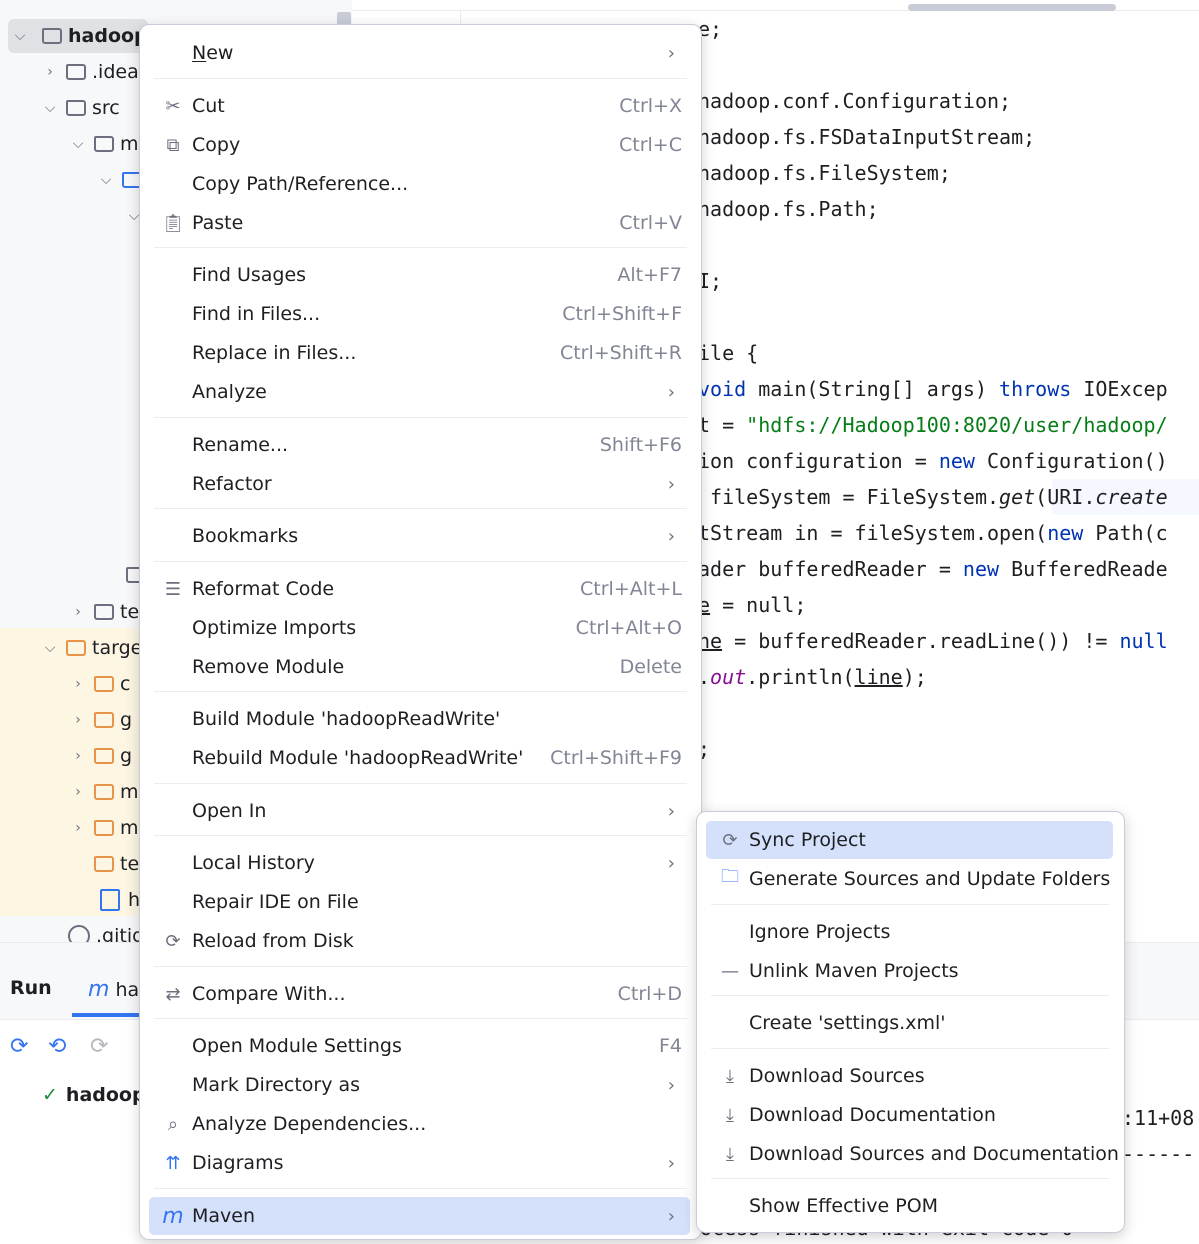 Image resolution: width=1199 pixels, height=1244 pixels. What do you see at coordinates (419, 275) in the screenshot?
I see `menu-item-find-usages: Find Usages Alt+F7` at bounding box center [419, 275].